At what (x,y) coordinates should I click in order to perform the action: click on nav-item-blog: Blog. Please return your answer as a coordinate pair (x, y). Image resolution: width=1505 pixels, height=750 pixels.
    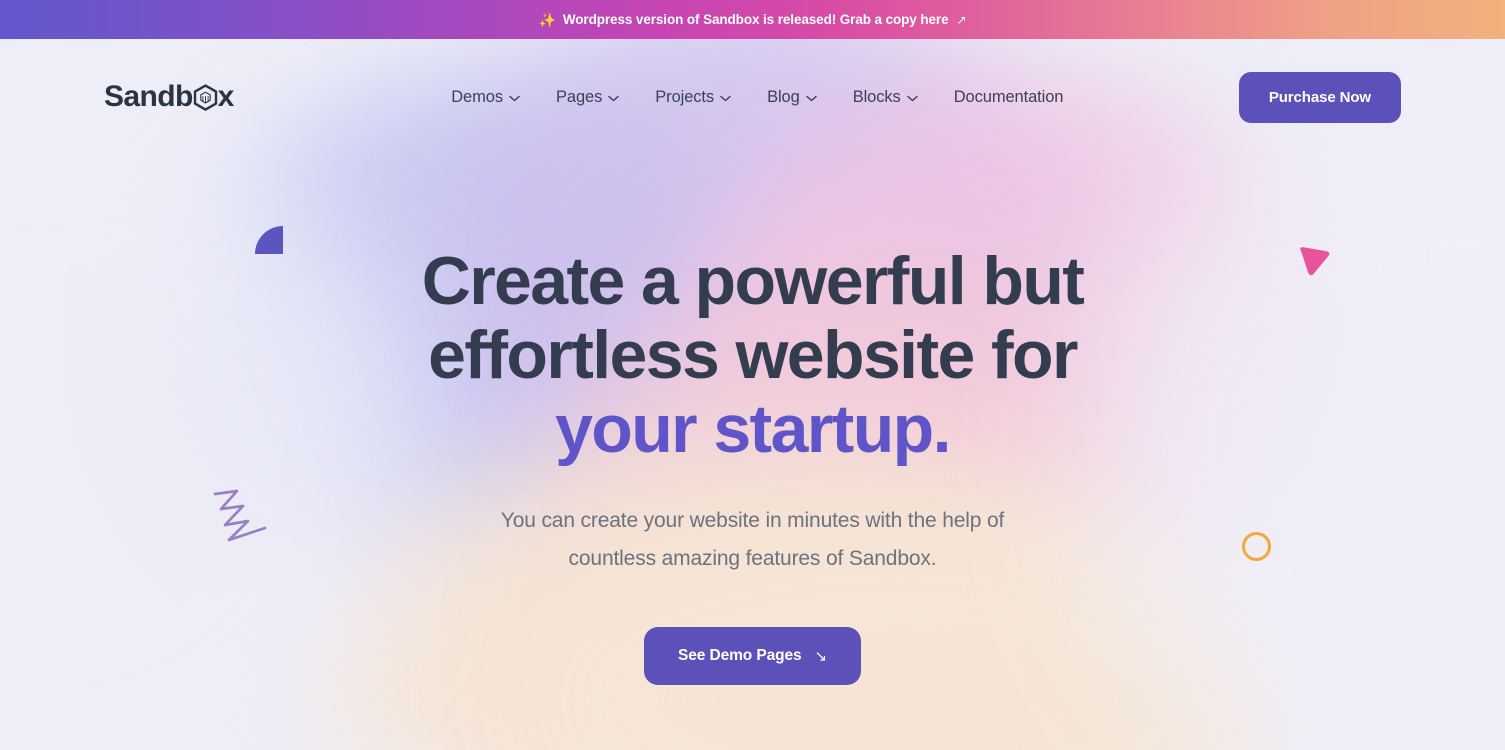
    Looking at the image, I should click on (792, 97).